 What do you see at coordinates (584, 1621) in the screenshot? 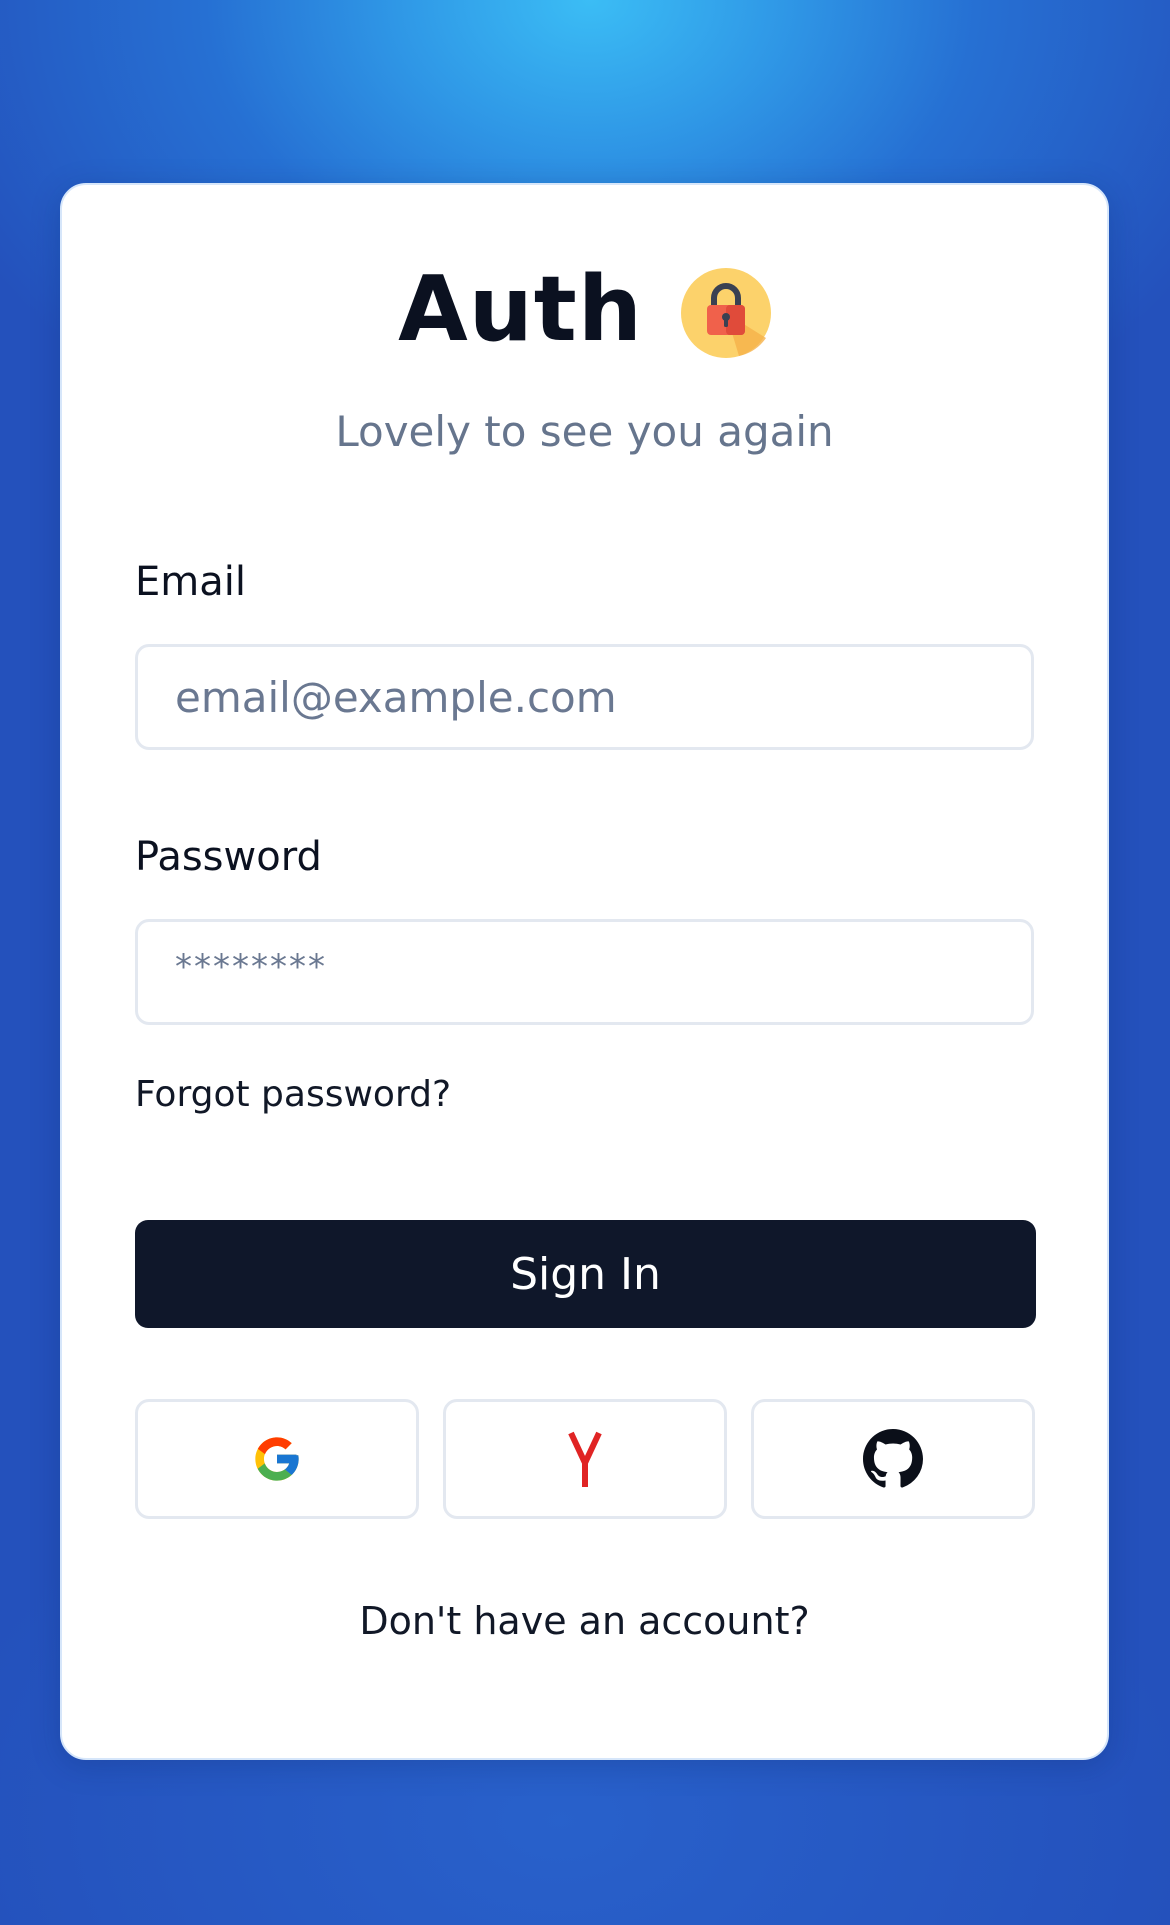
I see `signup-link: Don't have an account?` at bounding box center [584, 1621].